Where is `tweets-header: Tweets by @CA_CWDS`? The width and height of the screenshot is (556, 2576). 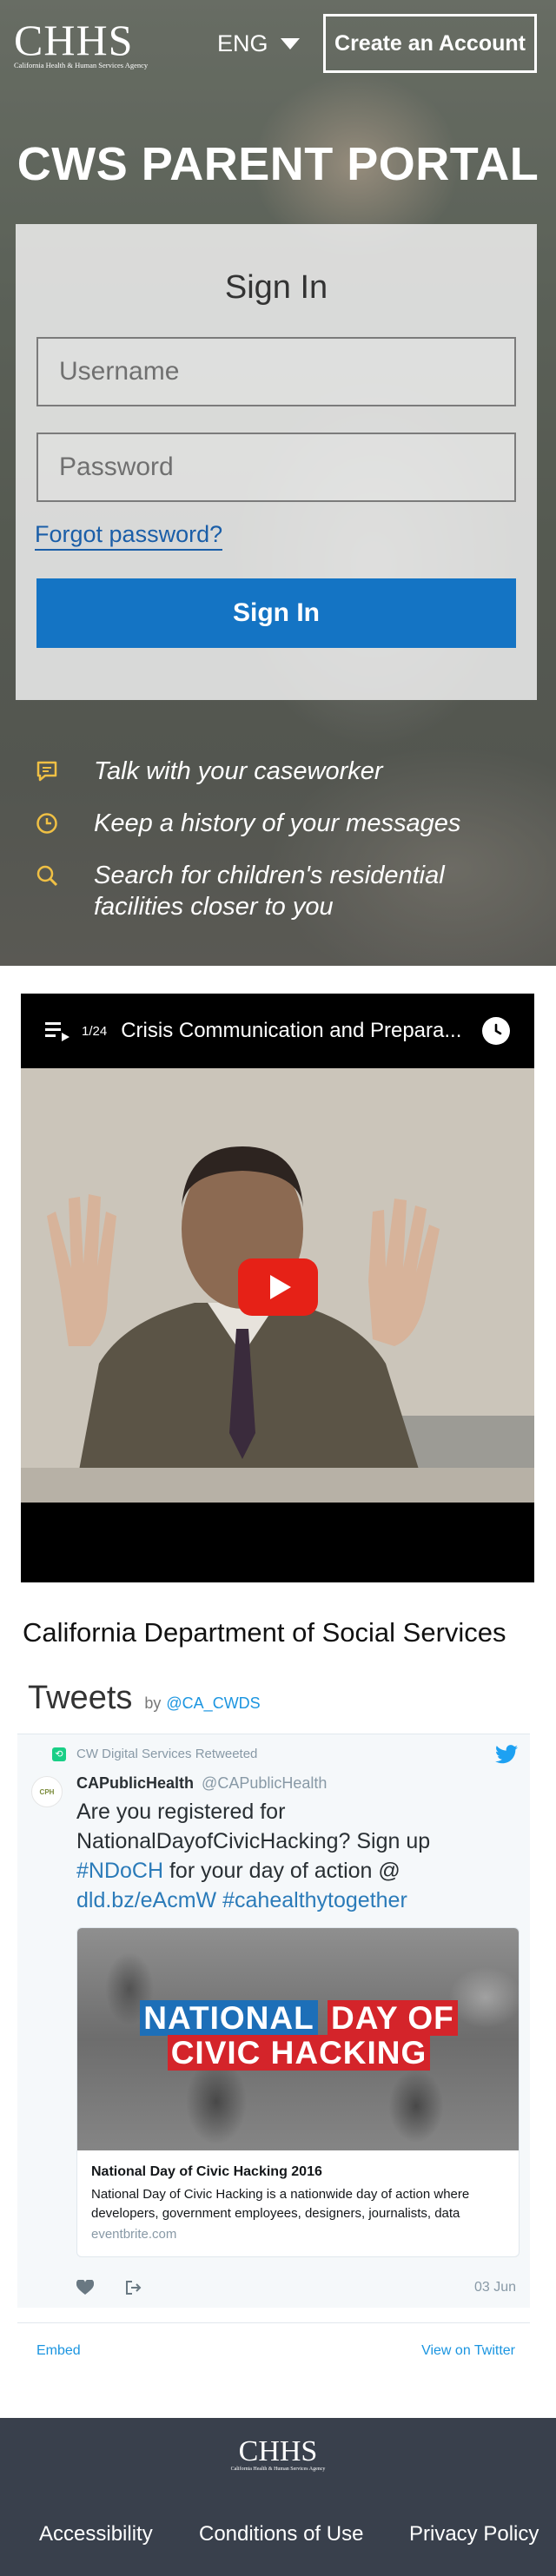
tweets-header: Tweets by @CA_CWDS is located at coordinates (144, 1698).